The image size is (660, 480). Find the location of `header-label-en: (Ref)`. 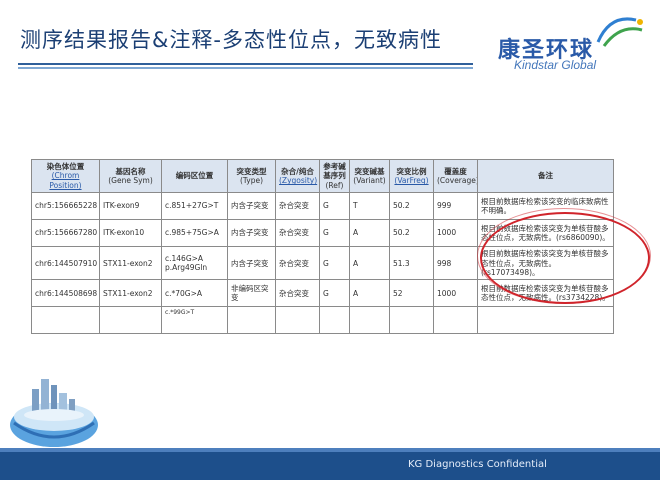

header-label-en: (Ref) is located at coordinates (334, 185).